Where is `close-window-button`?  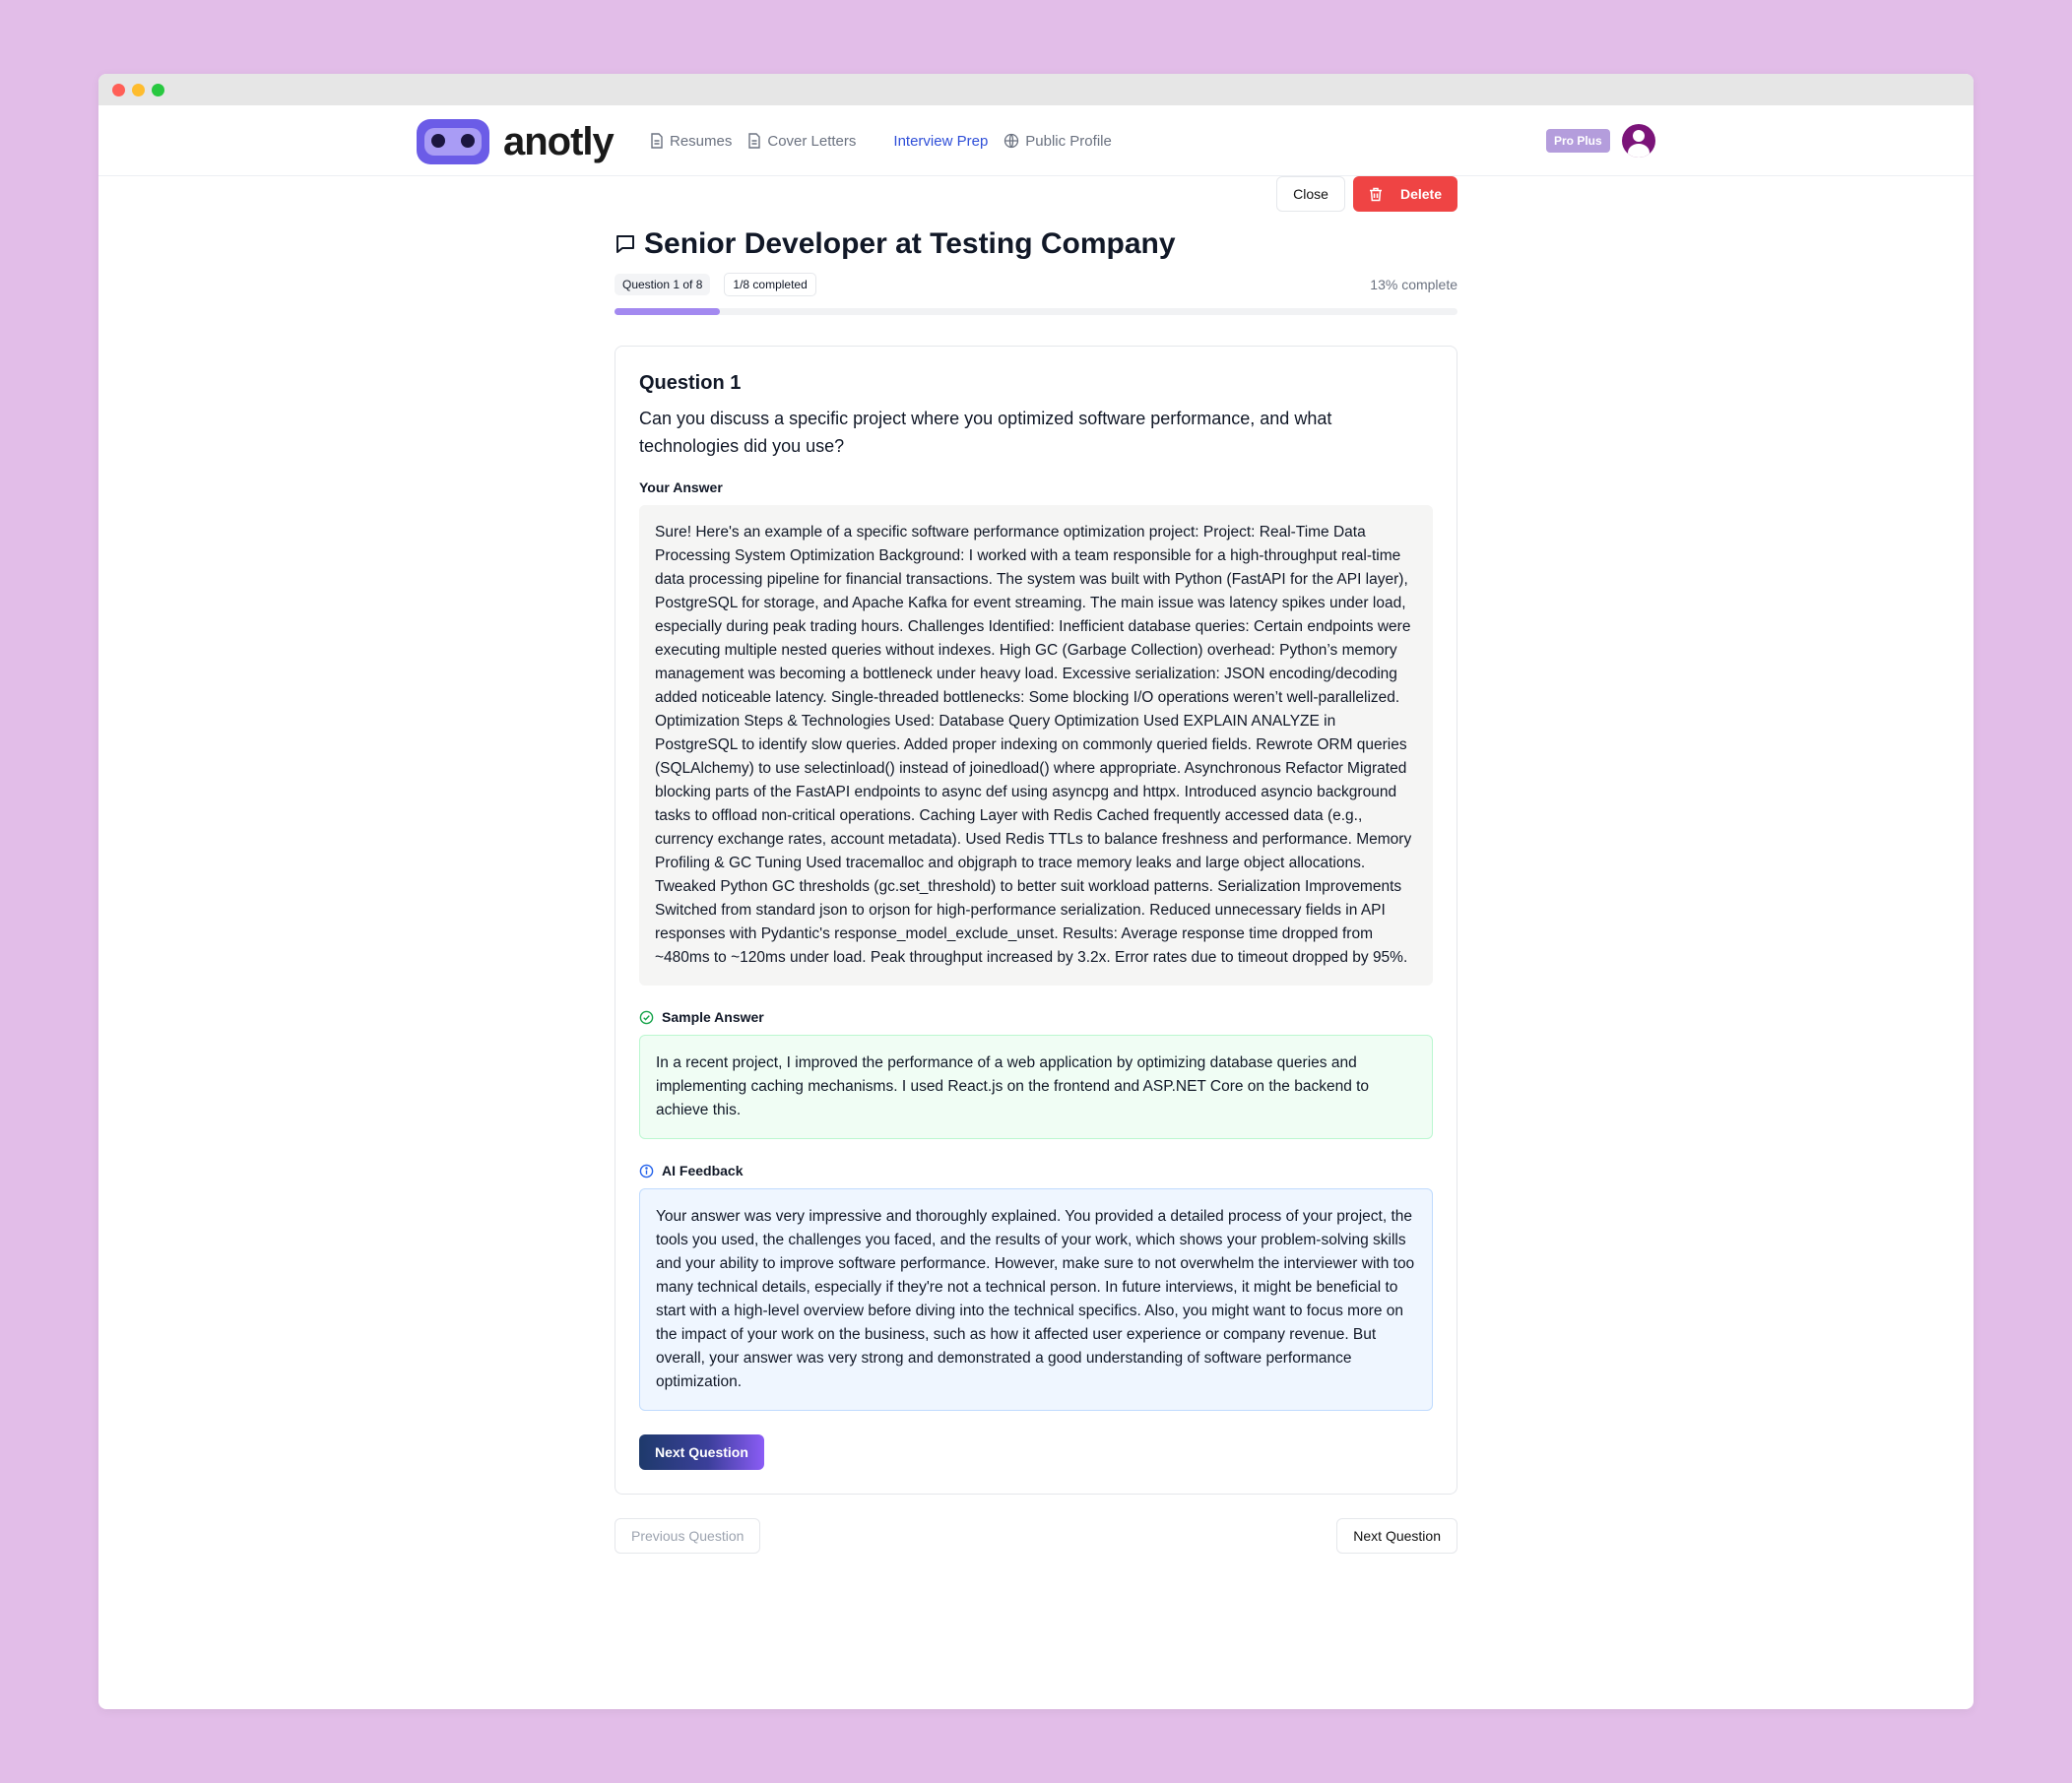
close-window-button is located at coordinates (118, 90).